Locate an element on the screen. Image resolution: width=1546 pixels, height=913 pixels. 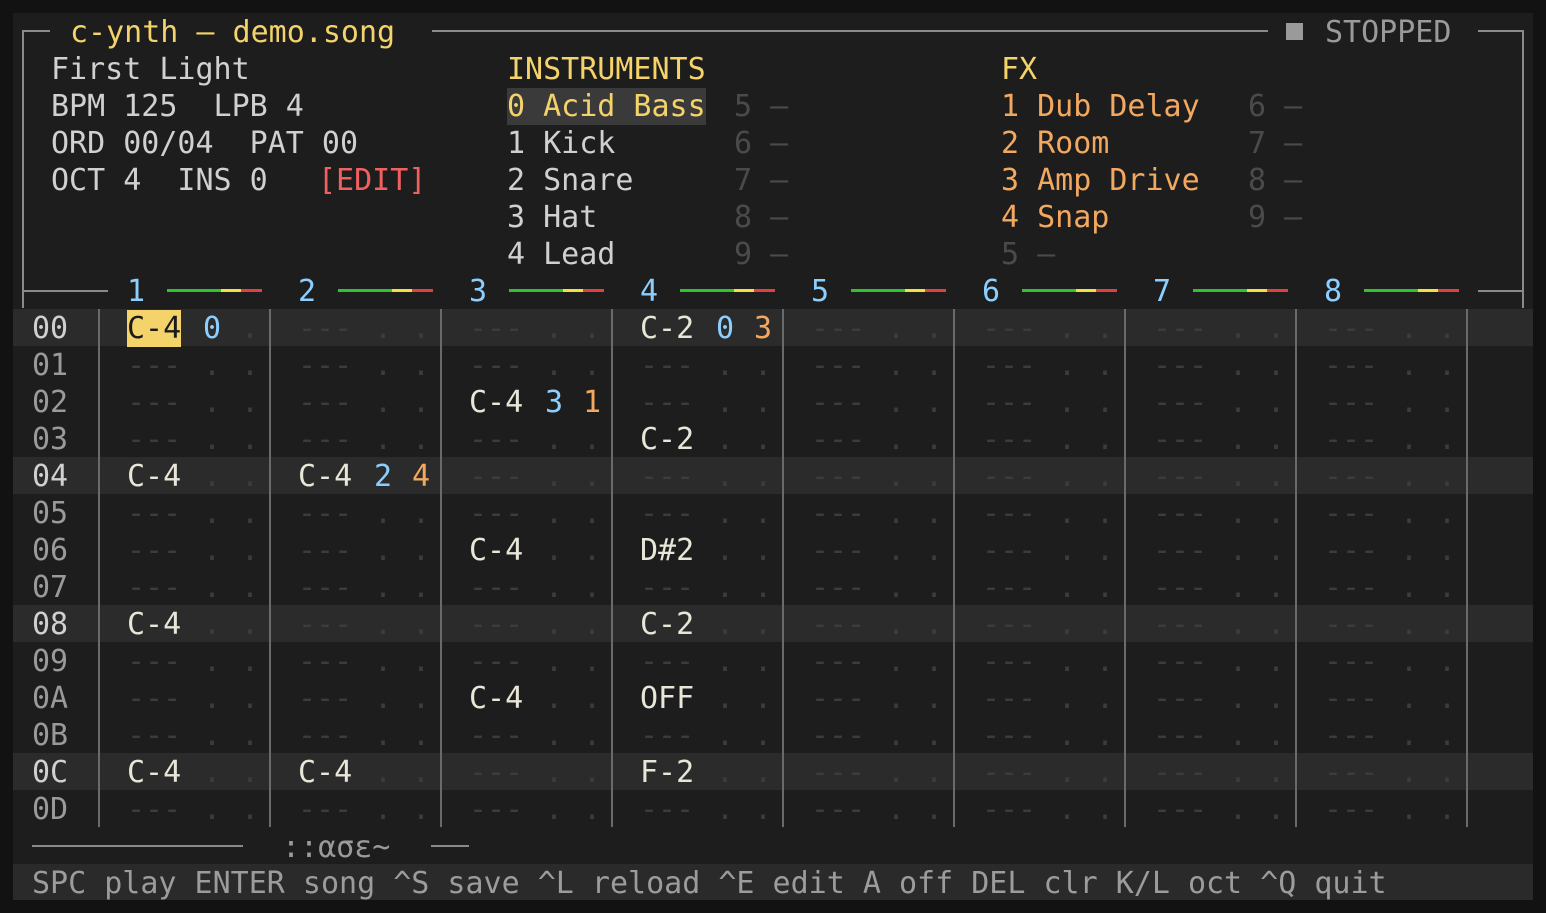
note-cell: F-2 is located at coordinates (667, 772).